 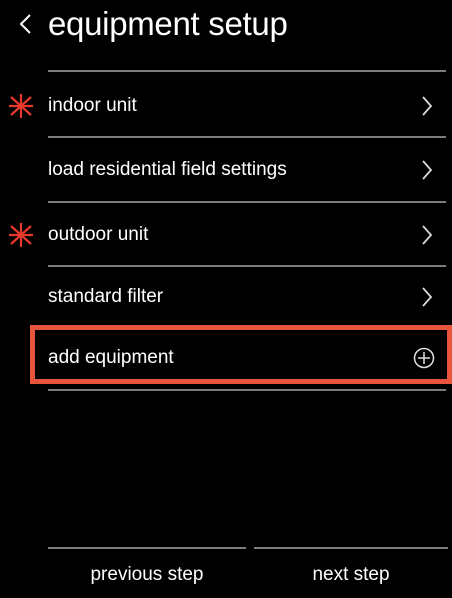 What do you see at coordinates (226, 235) in the screenshot?
I see `list-item-outdoor-unit: outdoor unit` at bounding box center [226, 235].